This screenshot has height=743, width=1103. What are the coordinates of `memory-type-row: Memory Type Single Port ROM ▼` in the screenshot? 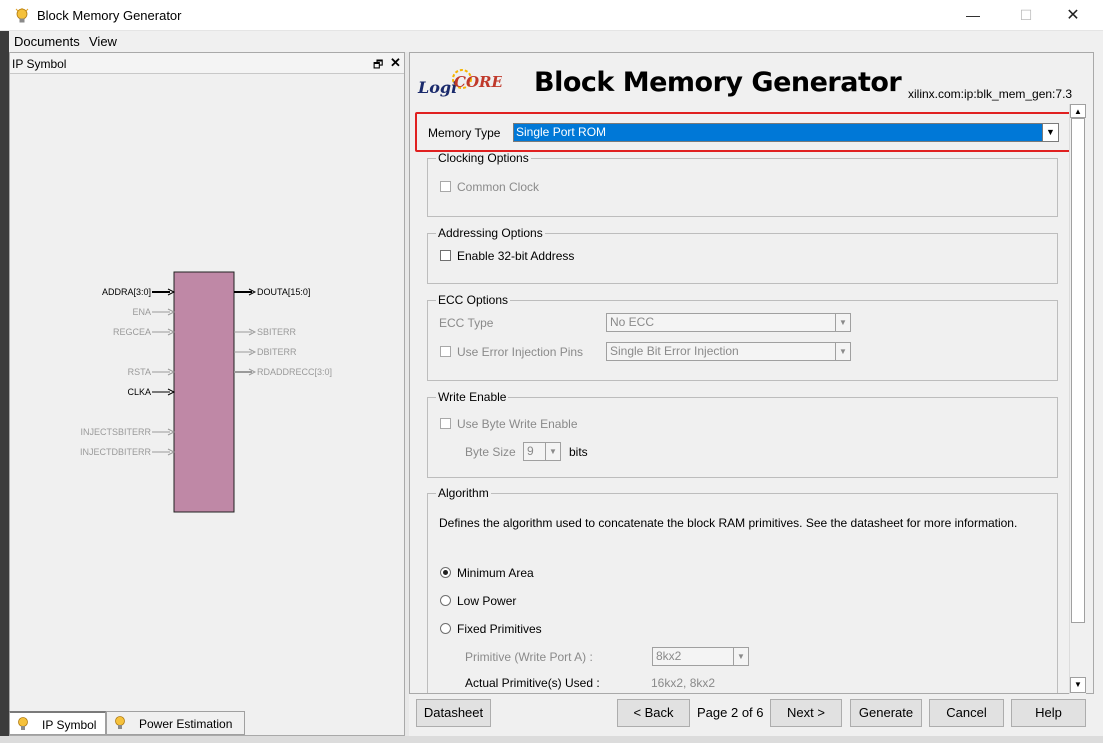 It's located at (743, 132).